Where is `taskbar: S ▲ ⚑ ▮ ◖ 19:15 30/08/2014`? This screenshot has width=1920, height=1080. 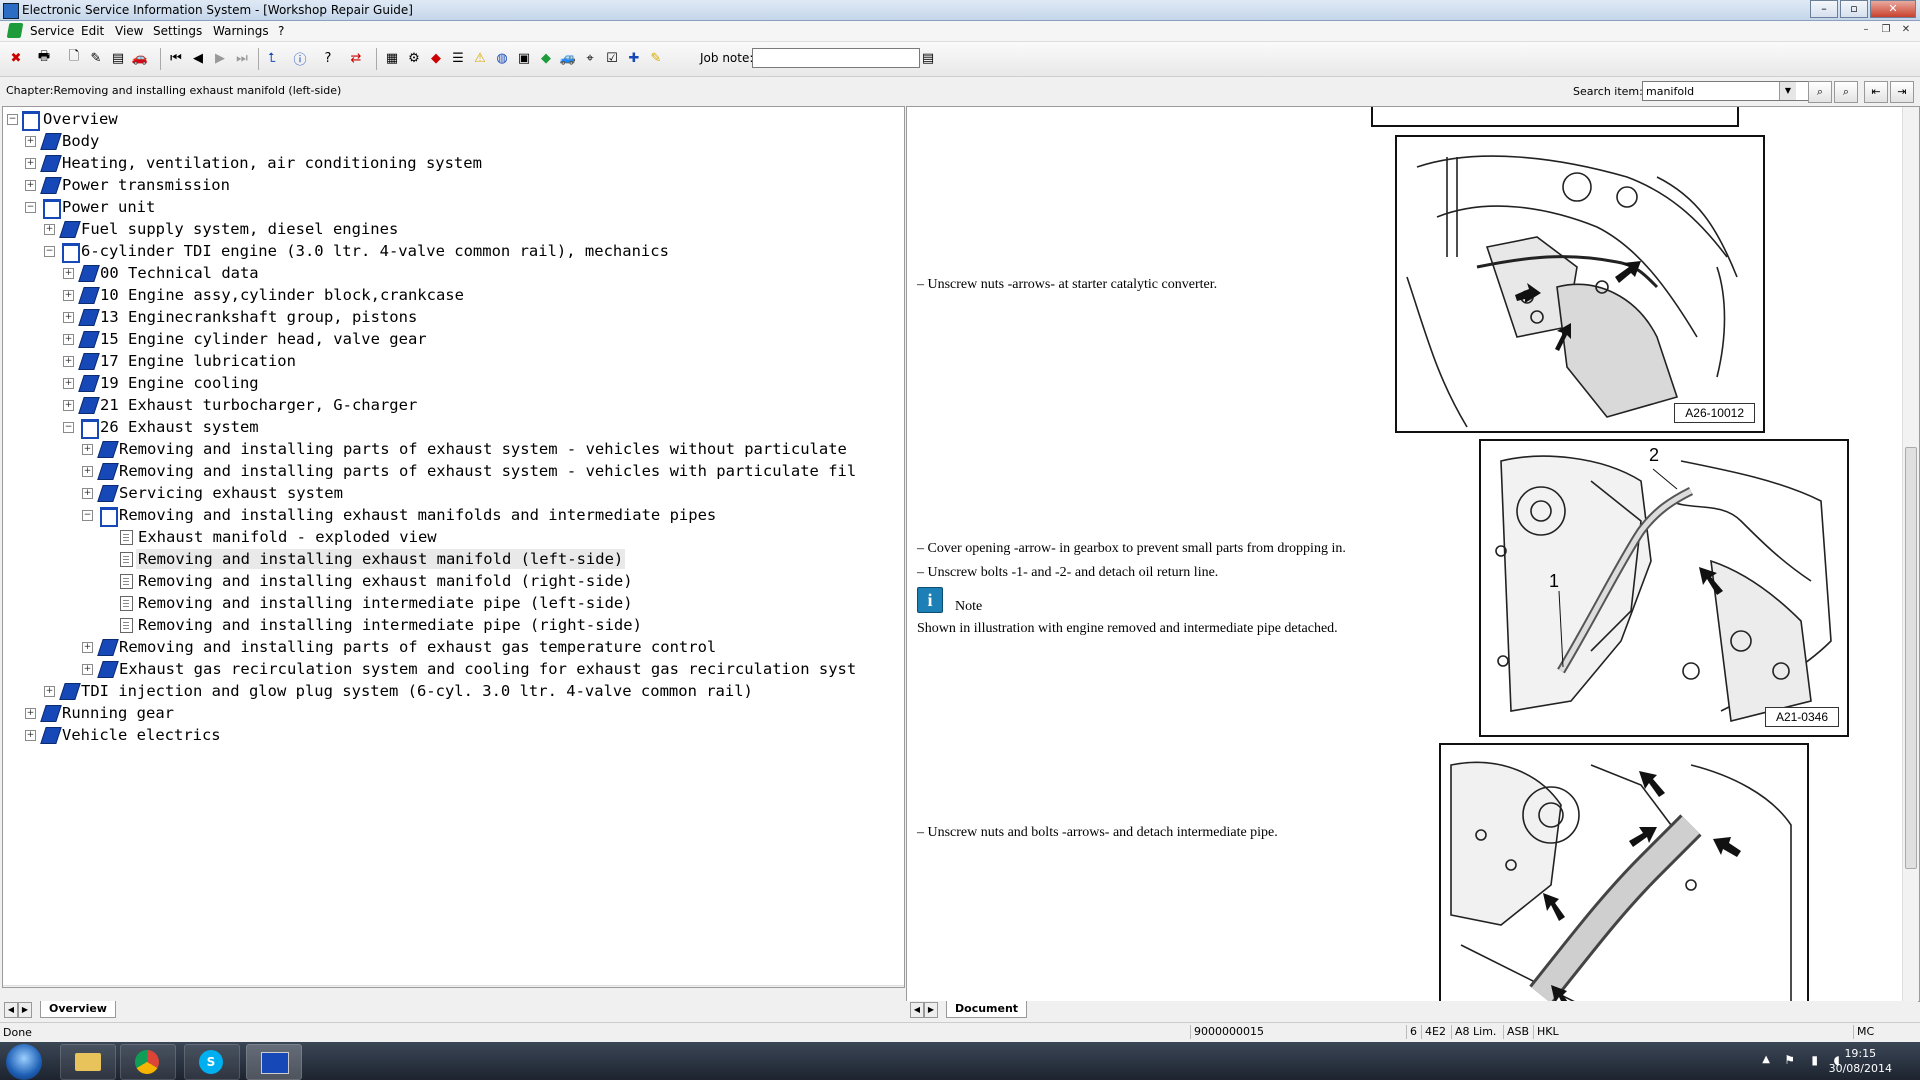 taskbar: S ▲ ⚑ ▮ ◖ 19:15 30/08/2014 is located at coordinates (960, 1061).